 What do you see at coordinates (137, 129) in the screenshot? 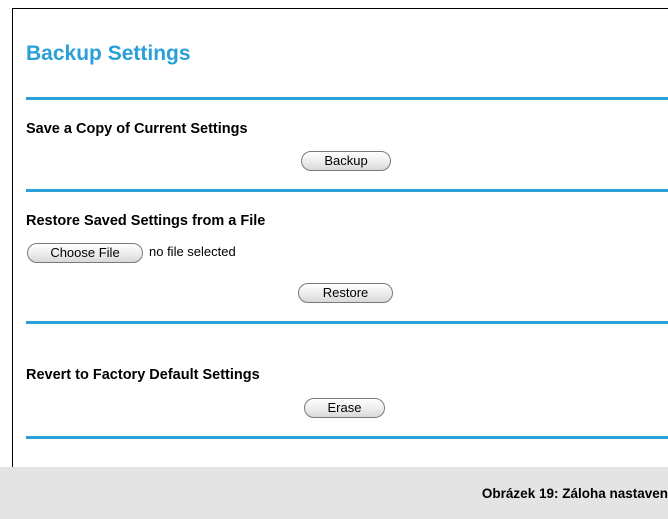
I see `save-section-heading: Save a Copy of Current Settings` at bounding box center [137, 129].